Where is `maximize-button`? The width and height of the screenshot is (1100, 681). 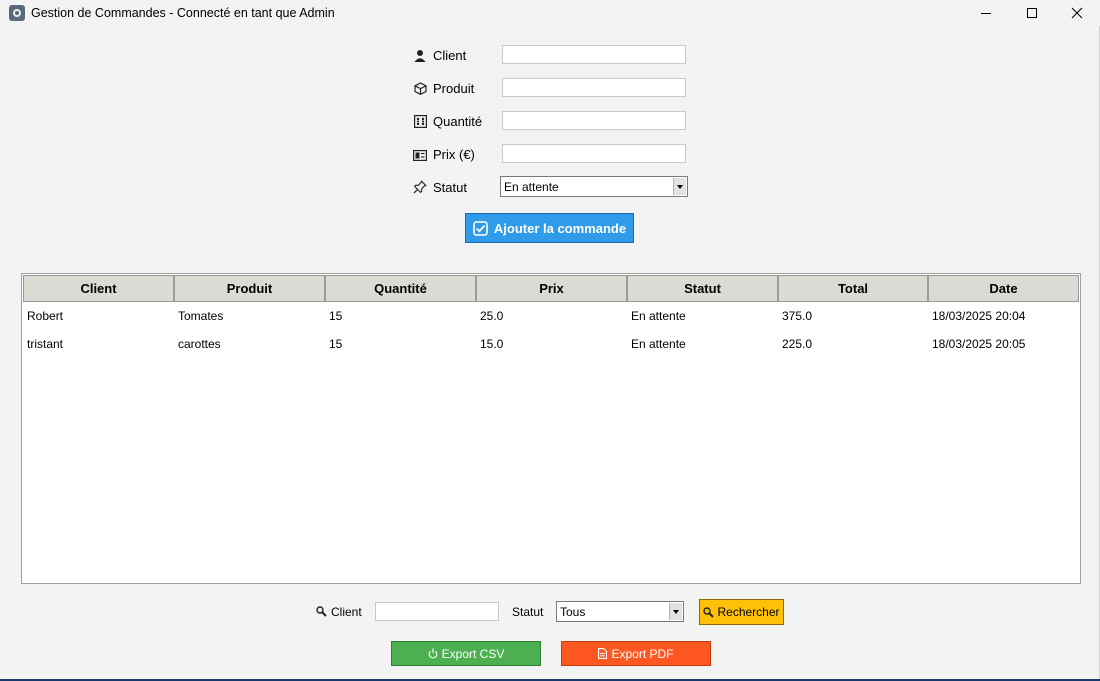 maximize-button is located at coordinates (1032, 13).